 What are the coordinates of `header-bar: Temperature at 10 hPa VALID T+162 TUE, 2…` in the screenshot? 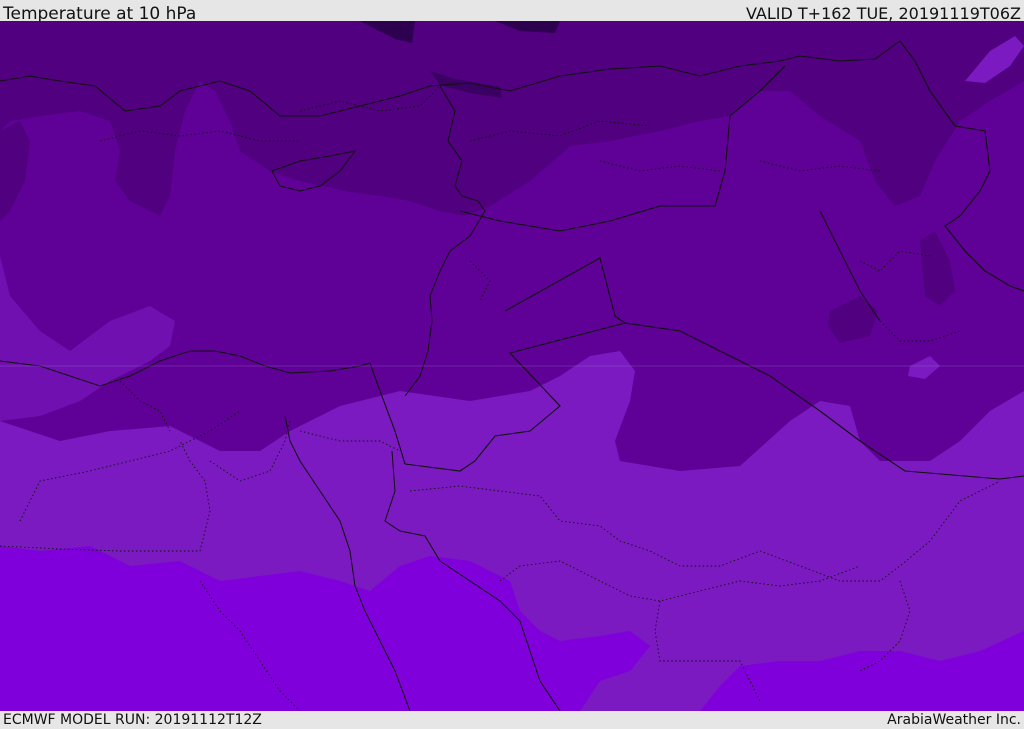 It's located at (512, 12).